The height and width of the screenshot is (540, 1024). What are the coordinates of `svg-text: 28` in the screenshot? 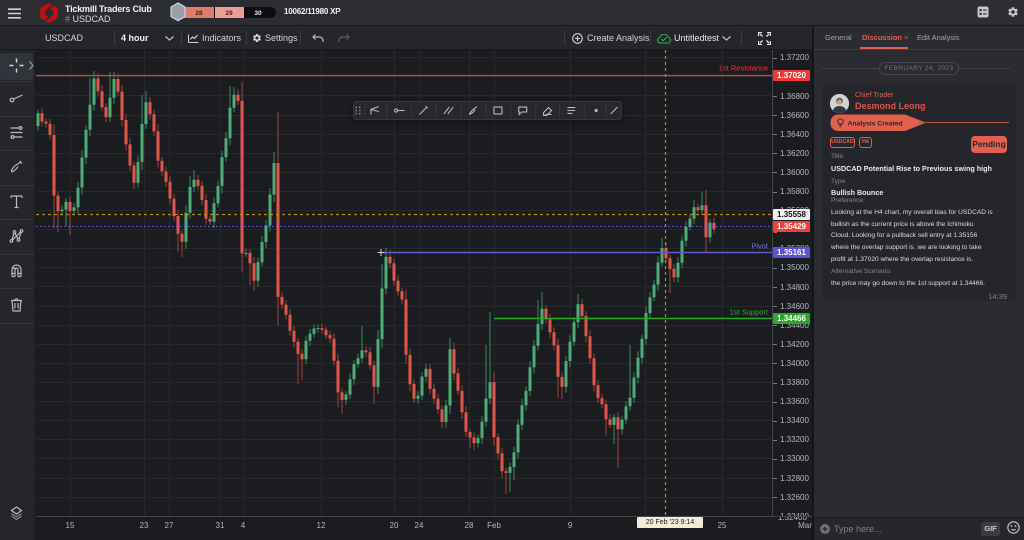 It's located at (199, 13).